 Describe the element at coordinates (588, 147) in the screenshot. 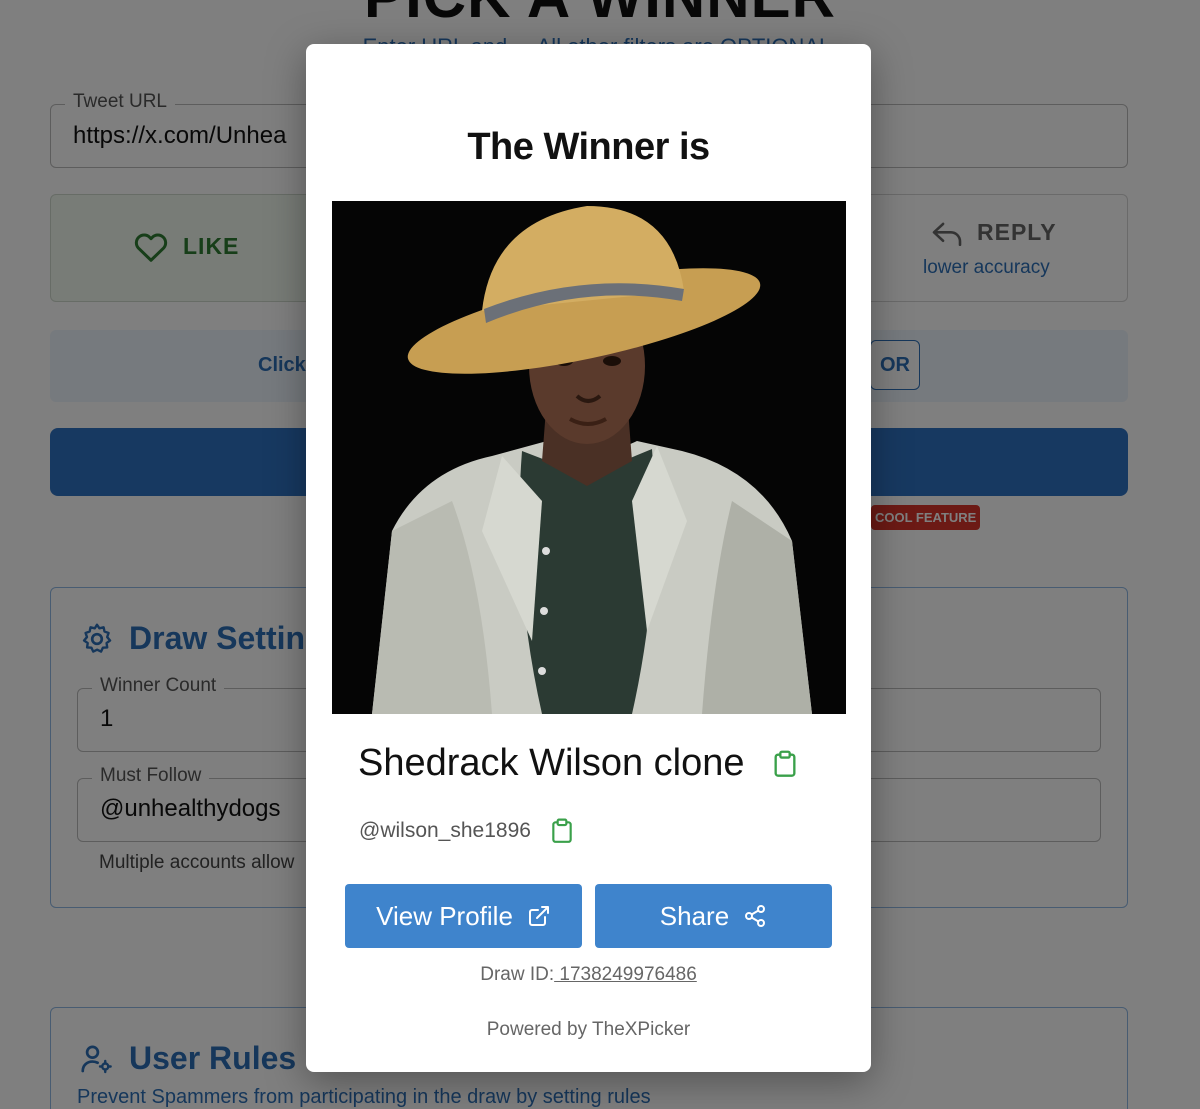

I see `modal-title: The Winner is` at that location.